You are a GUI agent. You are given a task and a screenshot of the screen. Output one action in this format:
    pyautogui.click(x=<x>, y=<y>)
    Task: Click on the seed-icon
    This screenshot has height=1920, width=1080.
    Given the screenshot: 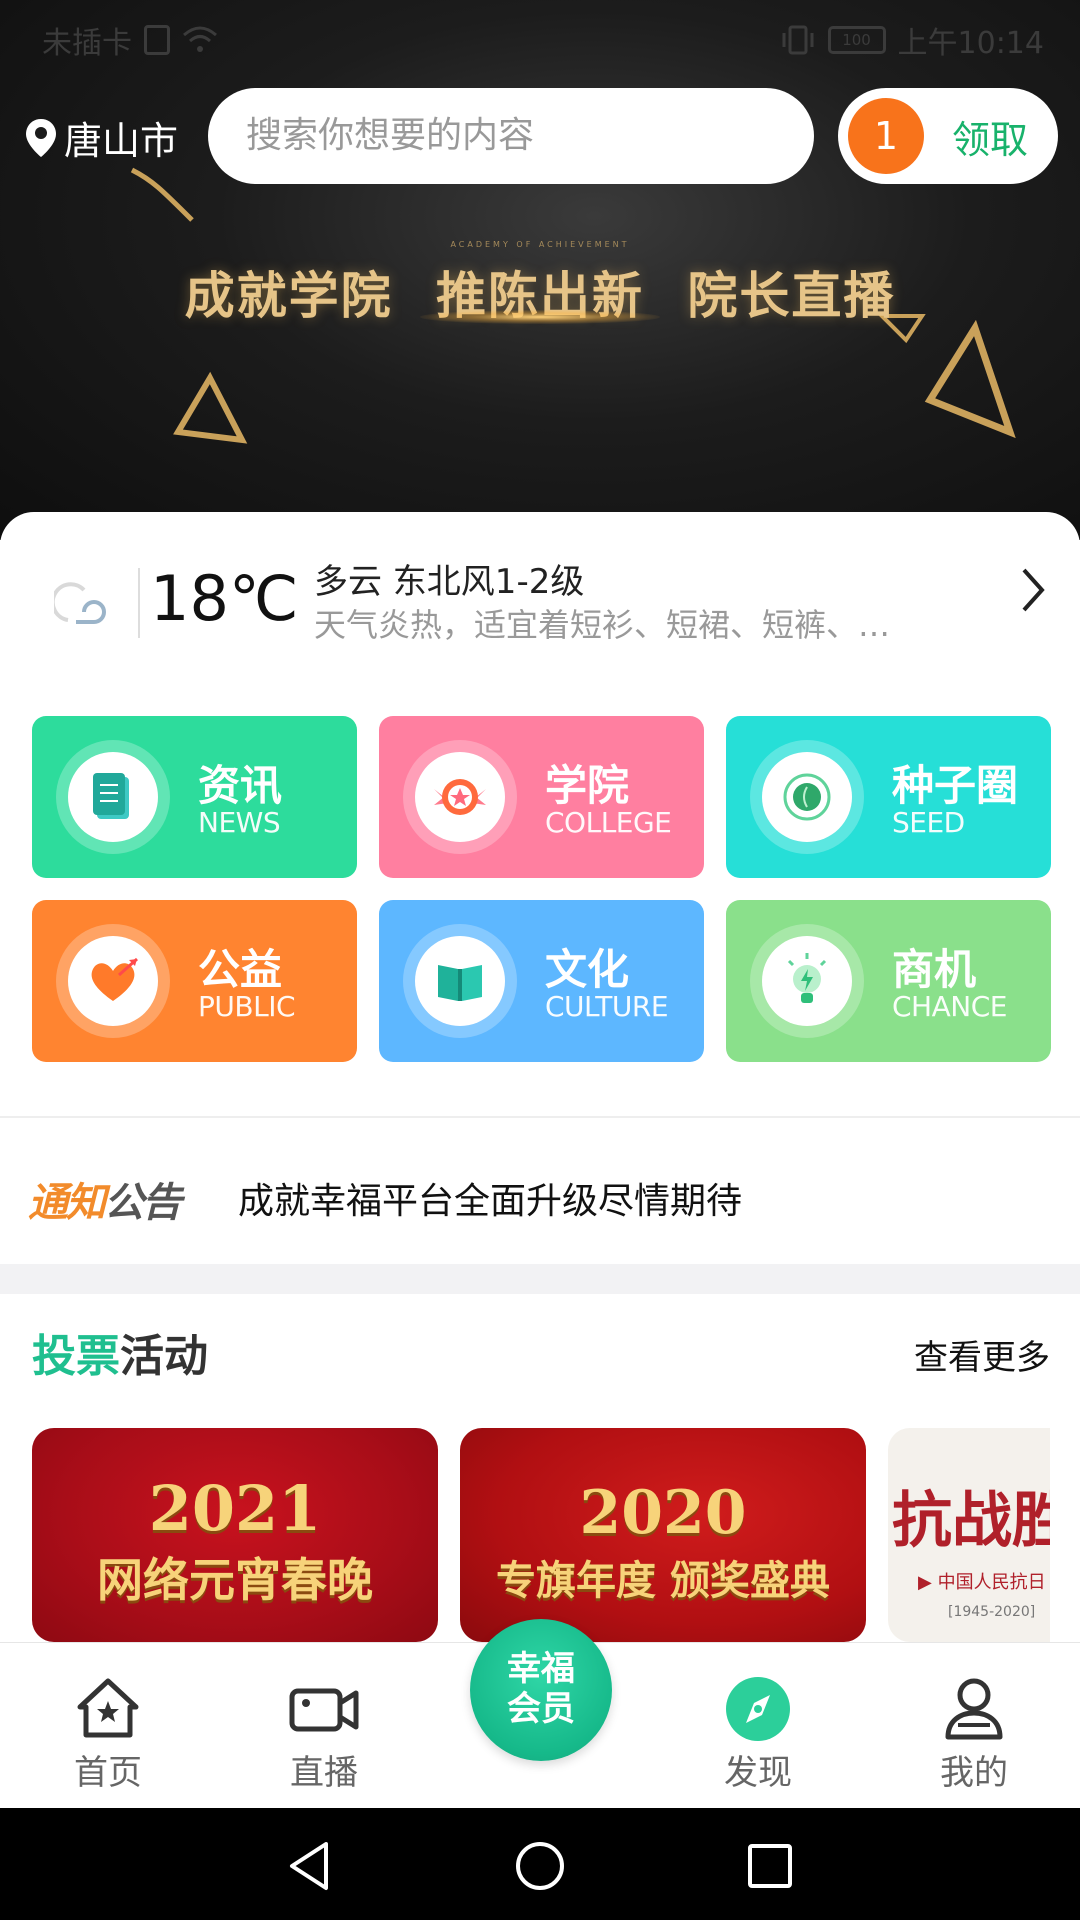 What is the action you would take?
    pyautogui.click(x=807, y=797)
    